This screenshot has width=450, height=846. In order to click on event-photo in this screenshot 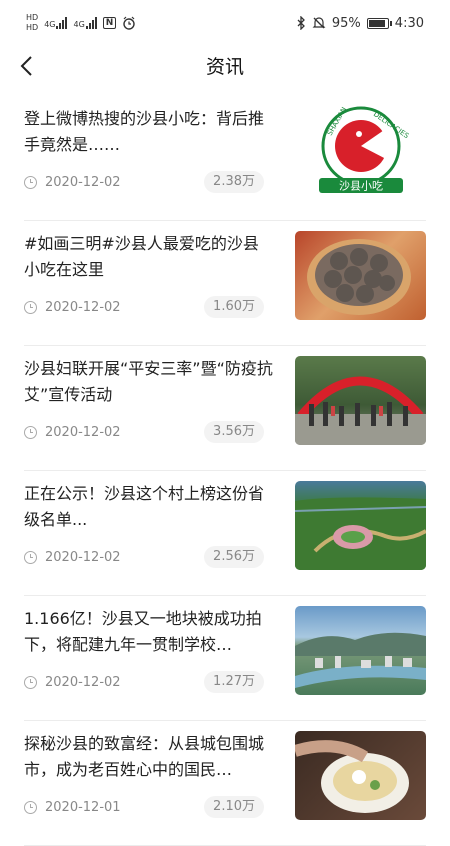, I will do `click(360, 410)`.